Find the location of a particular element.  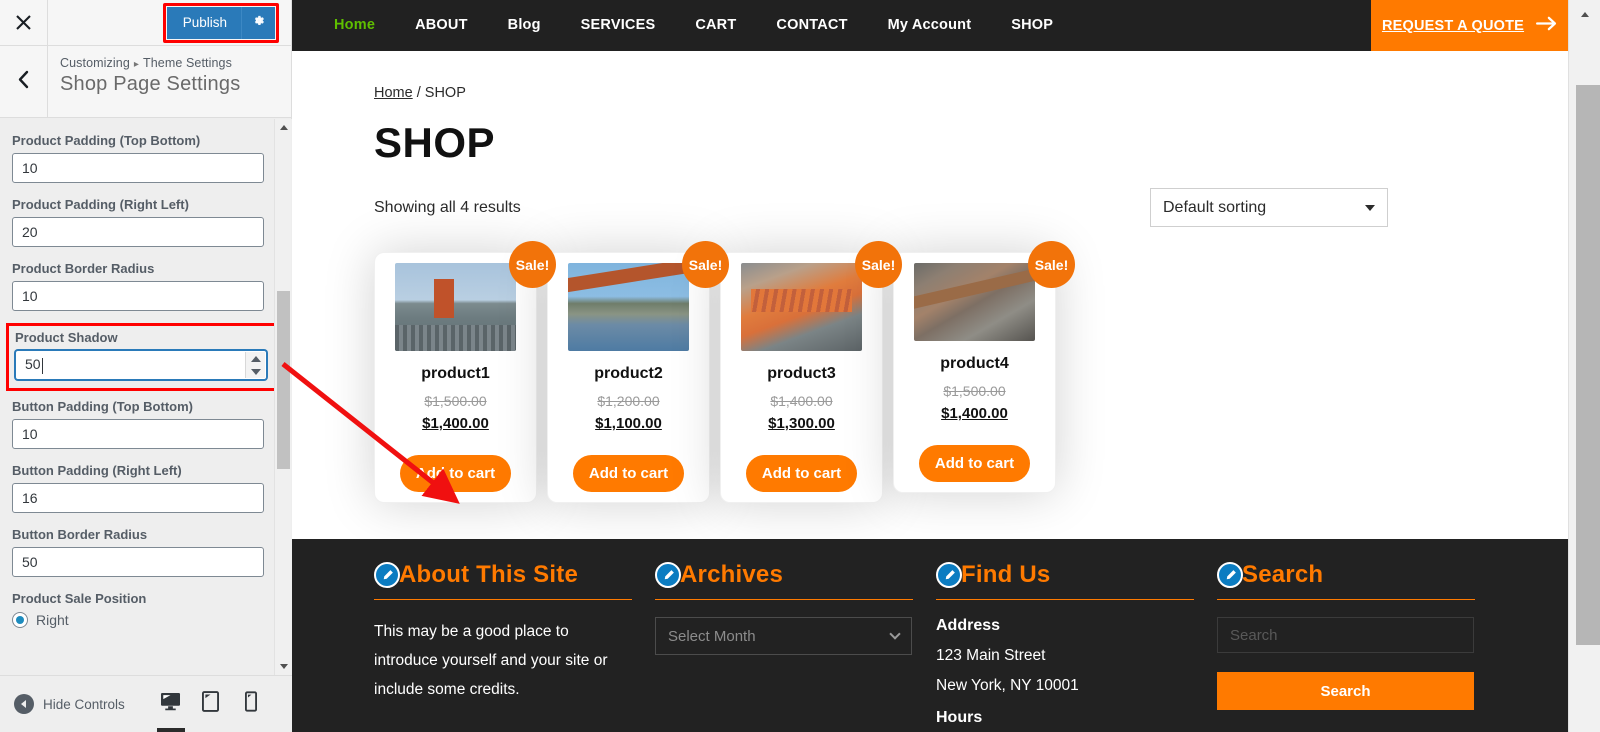

footer-widget-heading-row: Search is located at coordinates (1348, 575).